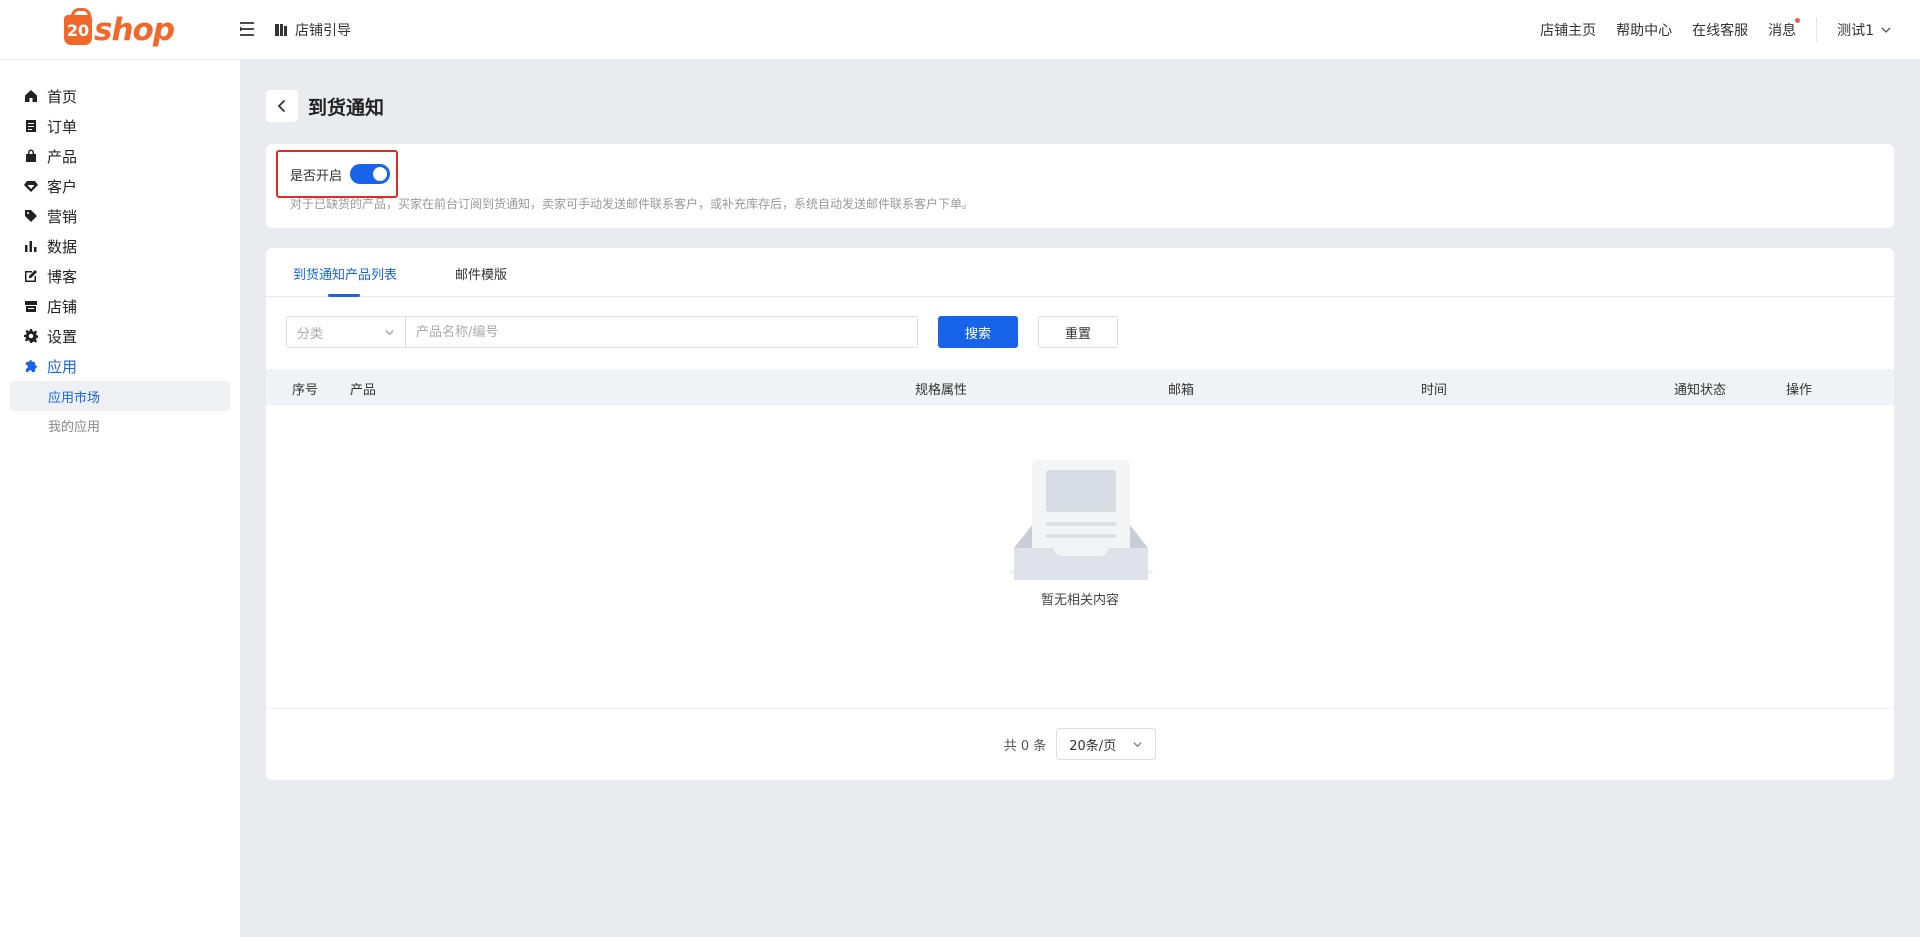 The height and width of the screenshot is (937, 1920). I want to click on messages-link: 消息, so click(1784, 29).